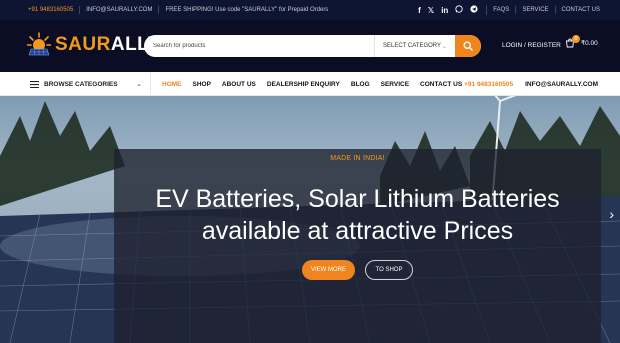  What do you see at coordinates (441, 84) in the screenshot?
I see `nav-contact-us: CONTACT US` at bounding box center [441, 84].